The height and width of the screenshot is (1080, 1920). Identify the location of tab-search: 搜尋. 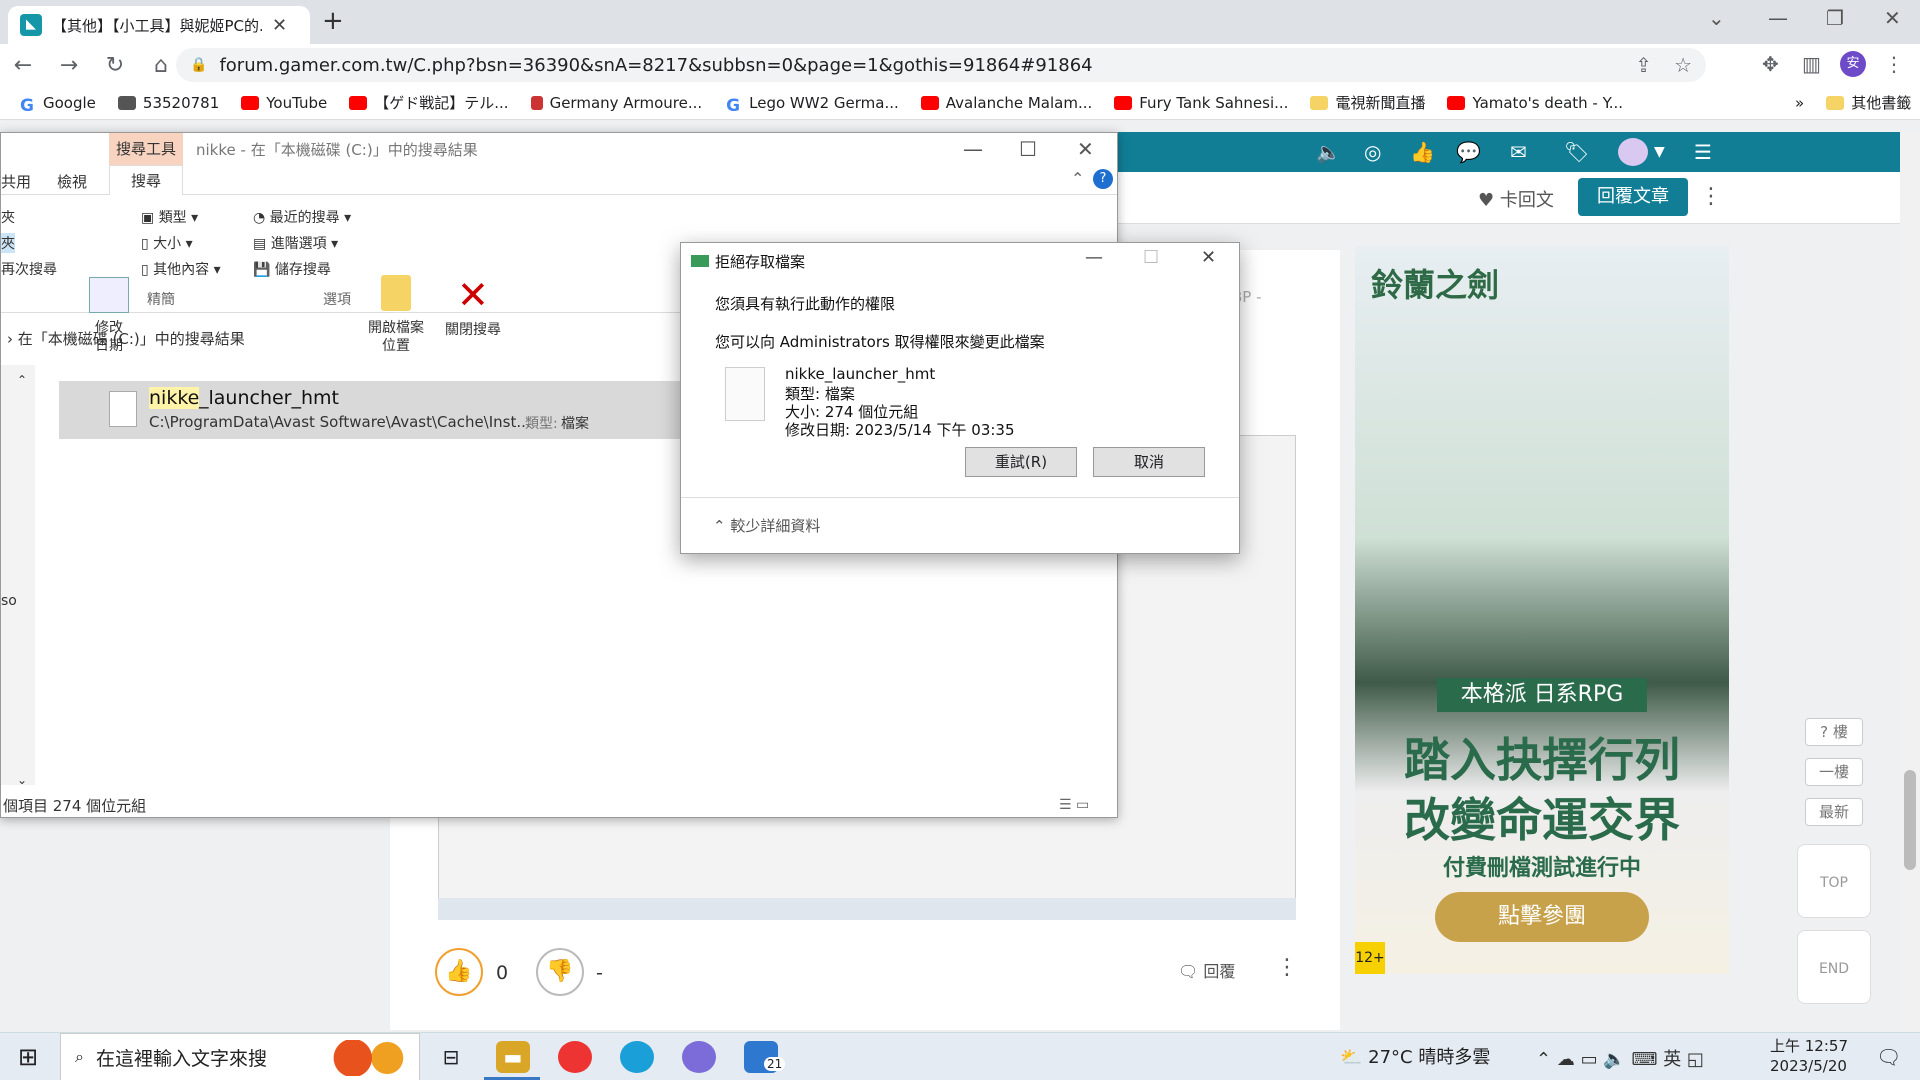
(146, 180).